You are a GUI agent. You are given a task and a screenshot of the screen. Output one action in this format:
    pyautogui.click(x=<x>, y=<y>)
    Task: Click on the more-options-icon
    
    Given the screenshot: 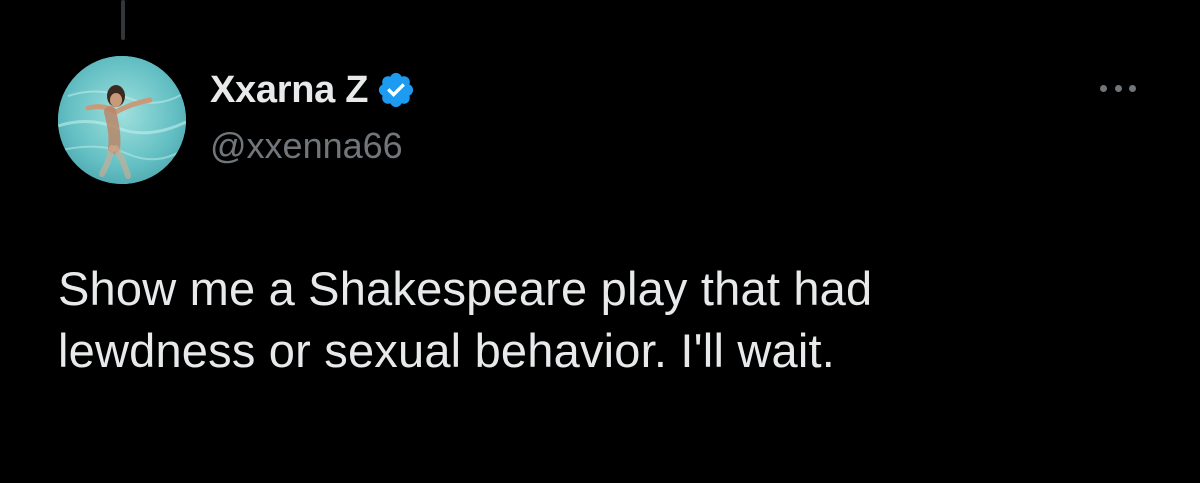 What is the action you would take?
    pyautogui.click(x=1118, y=88)
    